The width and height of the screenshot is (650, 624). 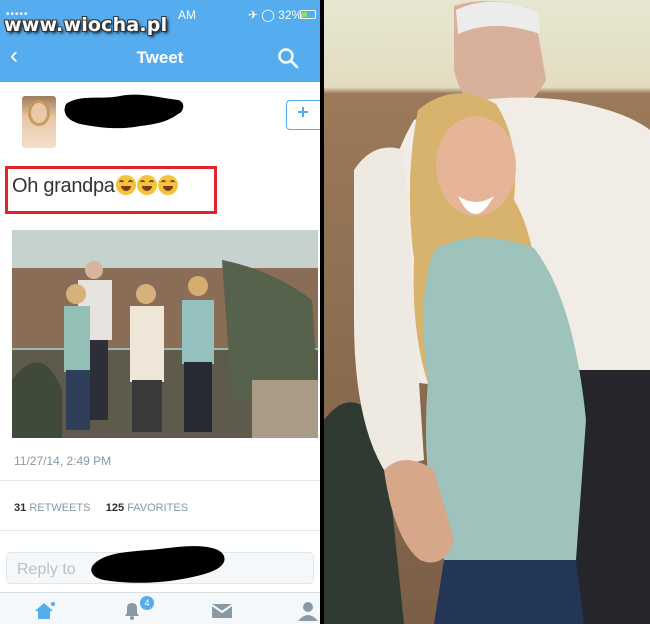 What do you see at coordinates (308, 611) in the screenshot?
I see `profile-icon` at bounding box center [308, 611].